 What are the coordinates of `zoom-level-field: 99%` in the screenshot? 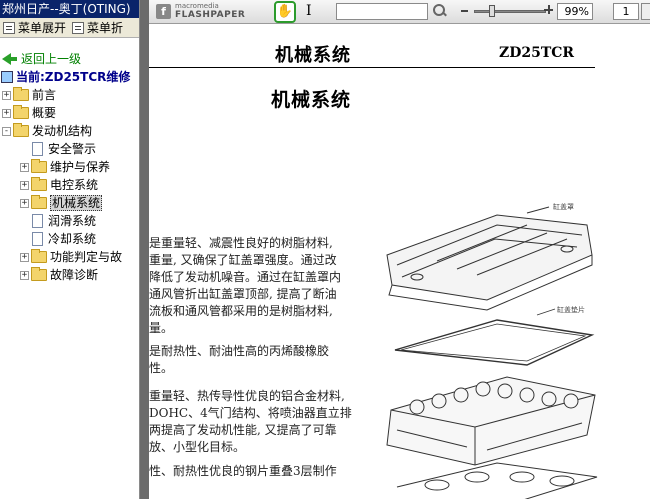 It's located at (575, 11).